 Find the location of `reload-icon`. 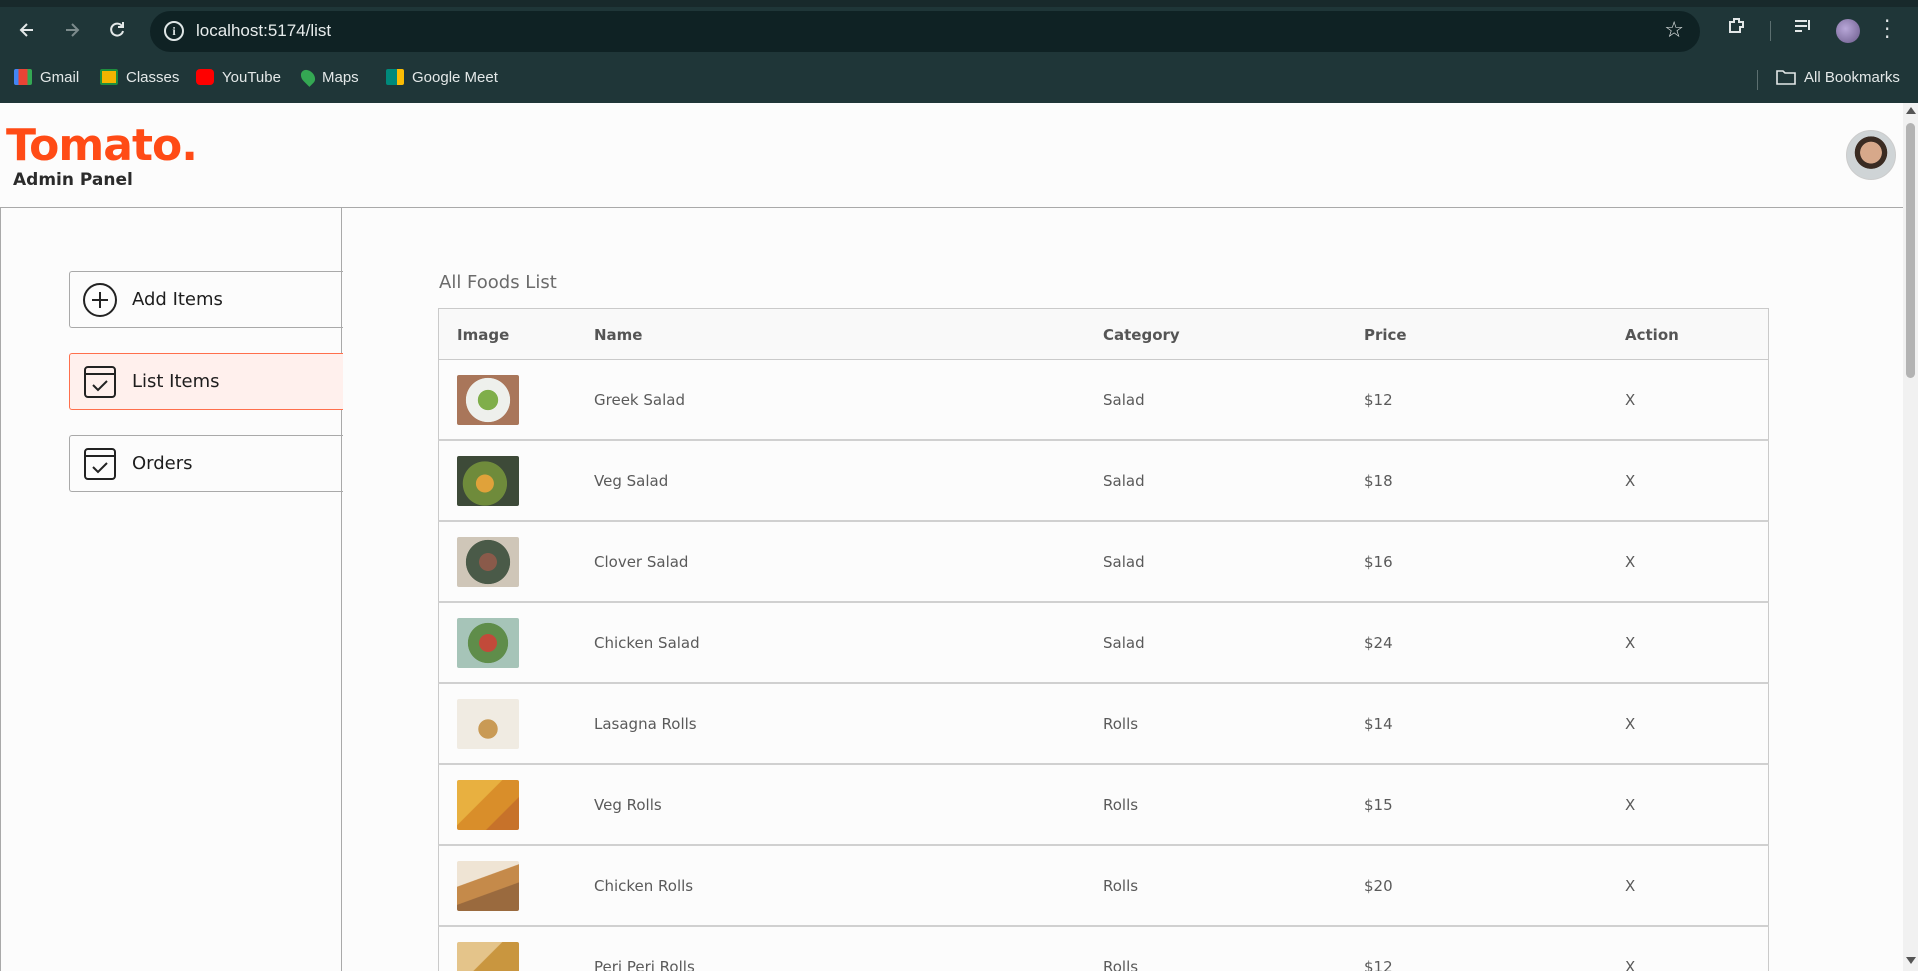

reload-icon is located at coordinates (117, 29).